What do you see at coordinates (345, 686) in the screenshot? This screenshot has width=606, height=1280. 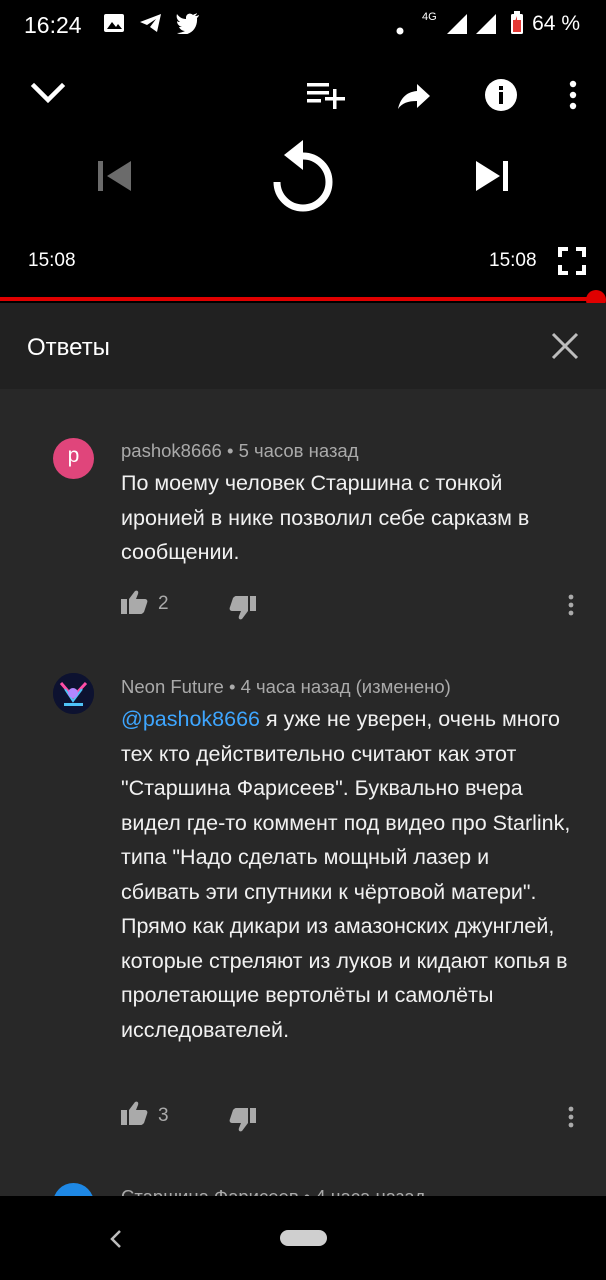 I see `comment-time: 4 часа назад (изменено)` at bounding box center [345, 686].